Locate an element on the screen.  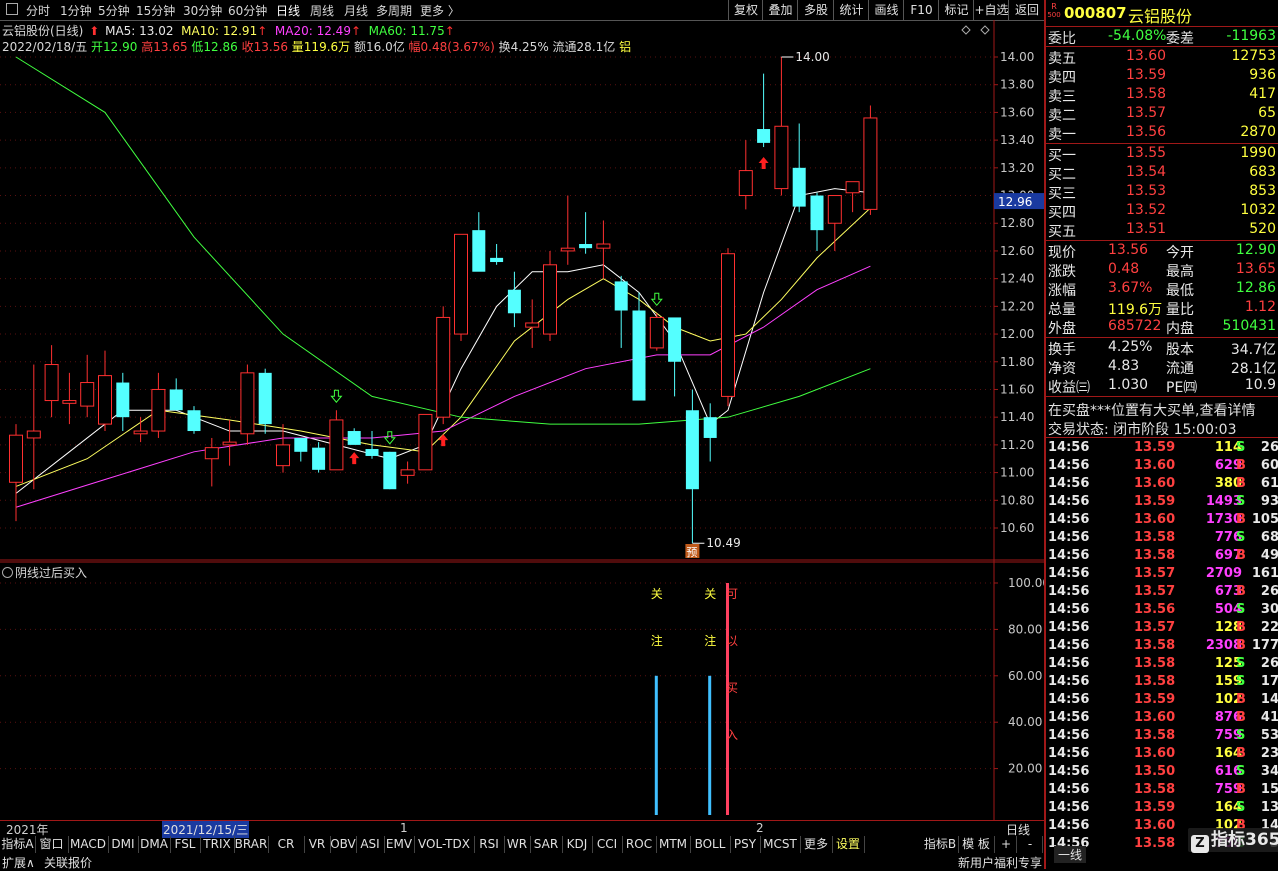
indicator-tab-11: ASI is located at coordinates (370, 844).